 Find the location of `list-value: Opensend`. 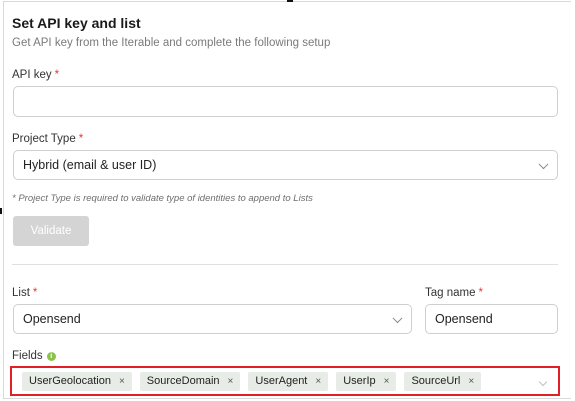

list-value: Opensend is located at coordinates (52, 319).